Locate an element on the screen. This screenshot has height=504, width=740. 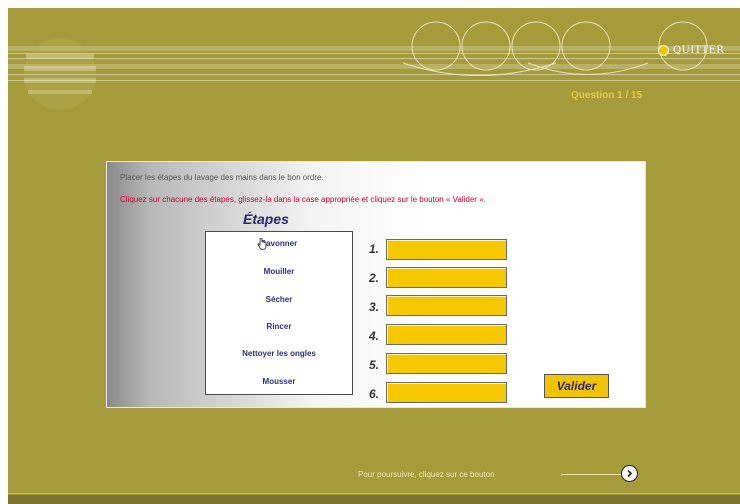
quit-button: QUITTER is located at coordinates (691, 50).